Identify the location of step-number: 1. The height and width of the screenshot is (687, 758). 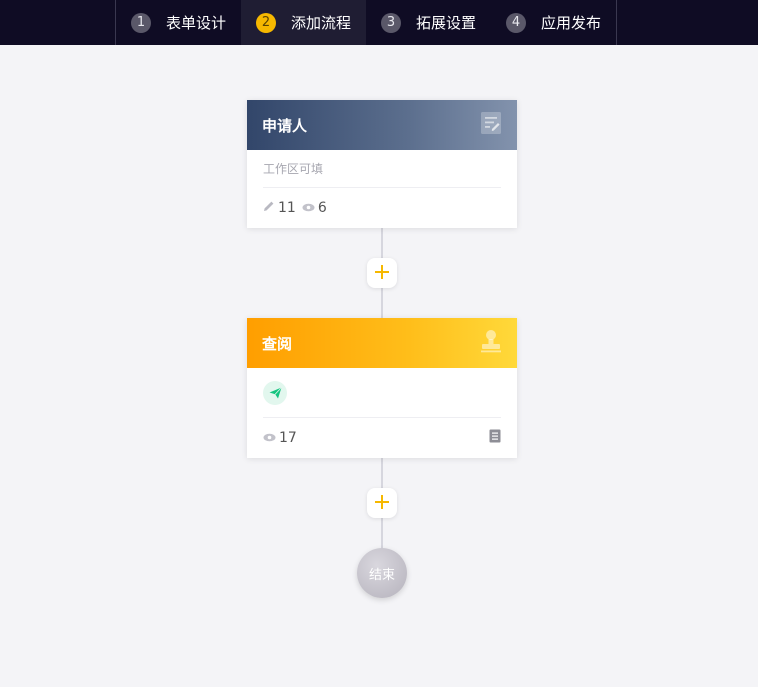
(141, 22).